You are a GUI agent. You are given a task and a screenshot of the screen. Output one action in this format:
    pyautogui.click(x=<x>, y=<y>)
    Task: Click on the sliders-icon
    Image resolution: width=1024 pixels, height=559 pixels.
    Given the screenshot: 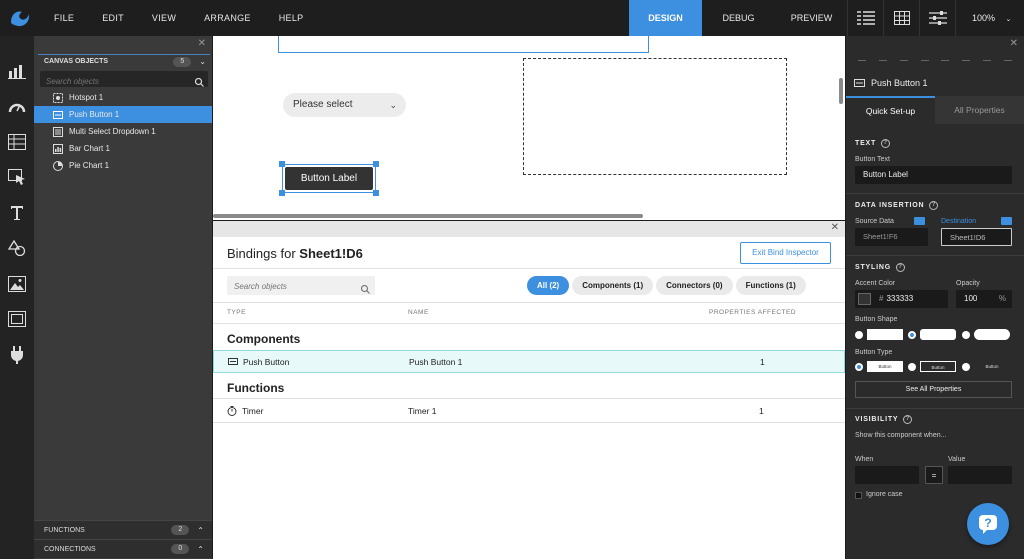 What is the action you would take?
    pyautogui.click(x=937, y=18)
    